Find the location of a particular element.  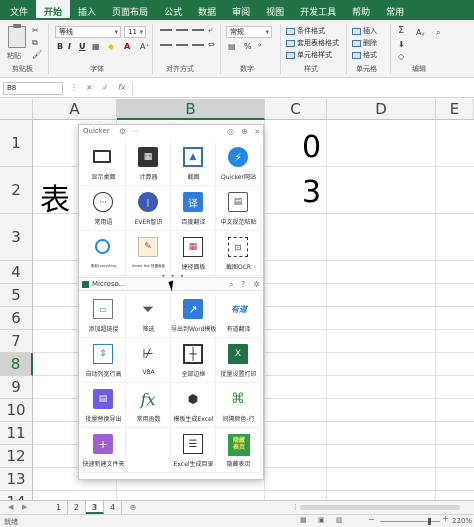

quicker-header: Quicker ⚙ ··· ◎ ⊕ × is located at coordinates (171, 132).